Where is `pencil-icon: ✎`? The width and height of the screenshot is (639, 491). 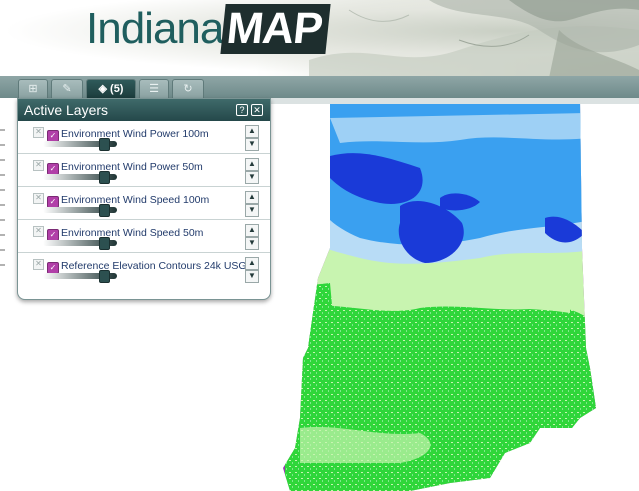 pencil-icon: ✎ is located at coordinates (67, 89).